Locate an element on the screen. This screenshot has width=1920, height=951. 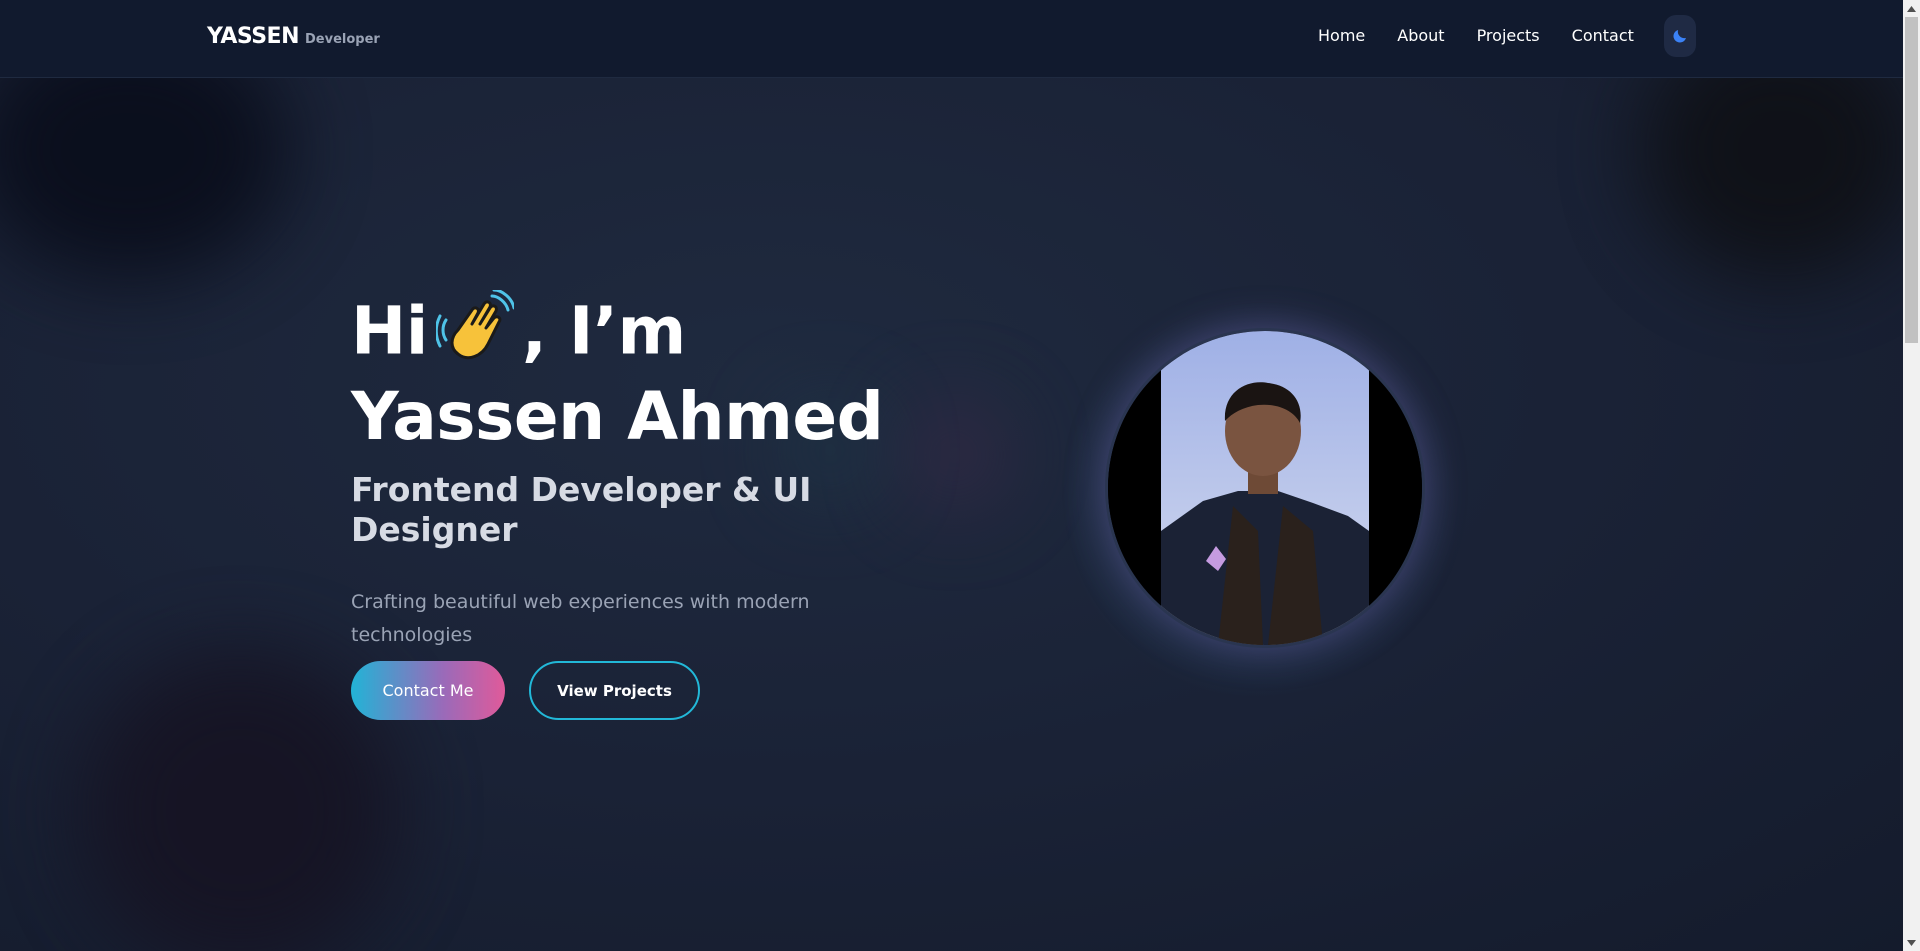
main-nav: Home About Projects Contact is located at coordinates (1492, 35).